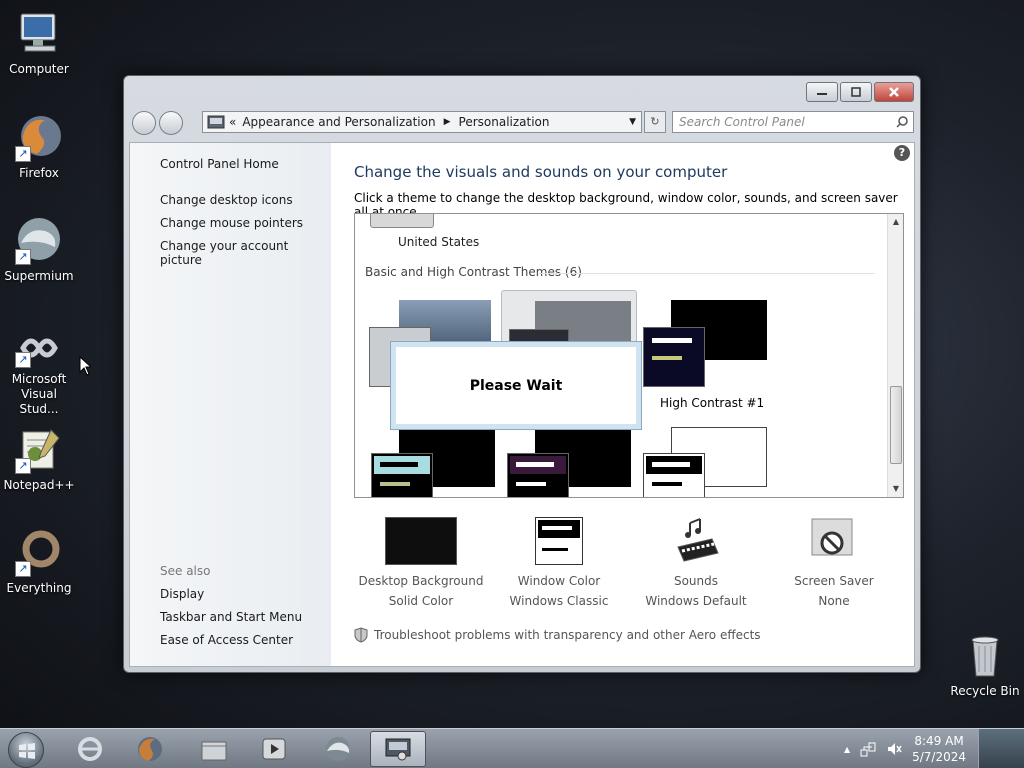 This screenshot has height=768, width=1024. I want to click on ease-of-access-link: Ease of Access Center, so click(226, 640).